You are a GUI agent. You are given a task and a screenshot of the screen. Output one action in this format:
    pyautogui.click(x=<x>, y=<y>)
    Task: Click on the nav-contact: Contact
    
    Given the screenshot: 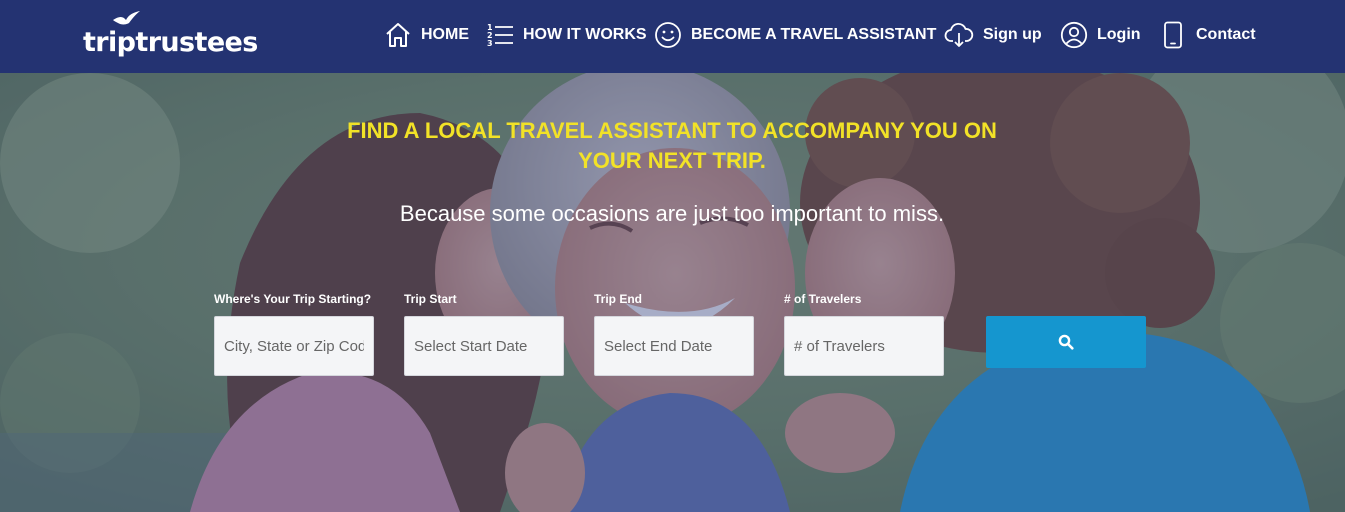 What is the action you would take?
    pyautogui.click(x=1209, y=35)
    